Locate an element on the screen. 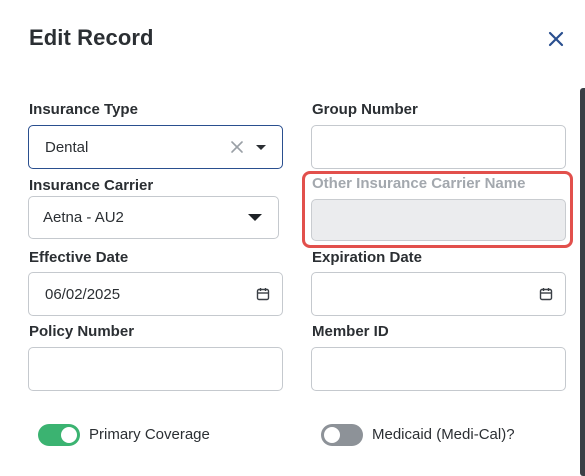  primary-coverage-label: Primary Coverage is located at coordinates (149, 434).